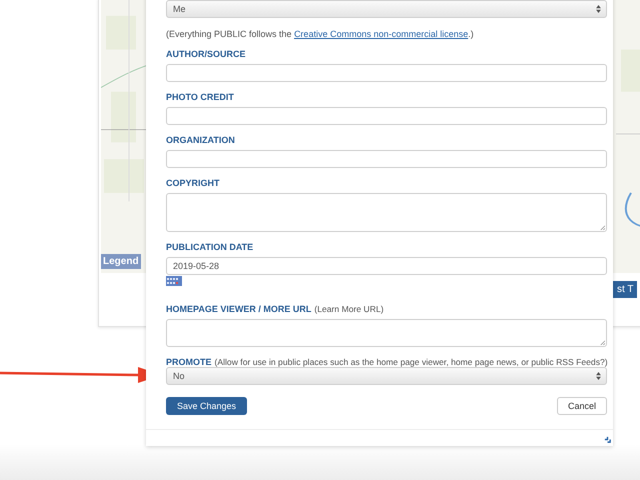 The image size is (640, 480). What do you see at coordinates (174, 281) in the screenshot?
I see `calendar-icon` at bounding box center [174, 281].